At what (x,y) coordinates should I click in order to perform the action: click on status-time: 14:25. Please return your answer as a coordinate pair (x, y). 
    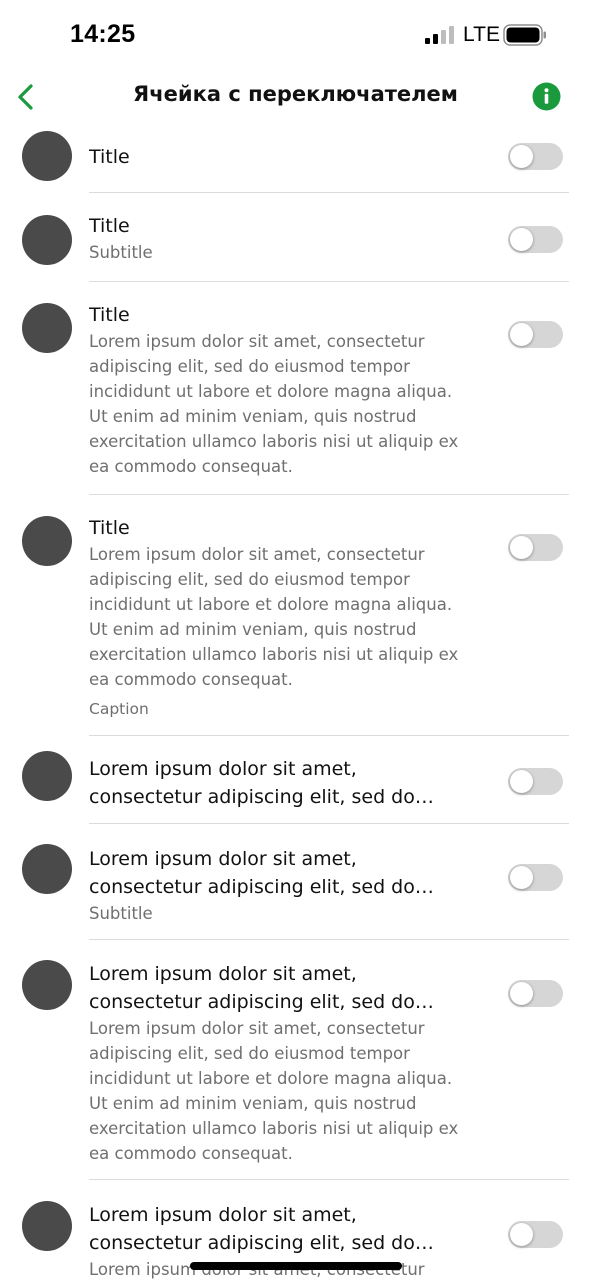
    Looking at the image, I should click on (103, 34).